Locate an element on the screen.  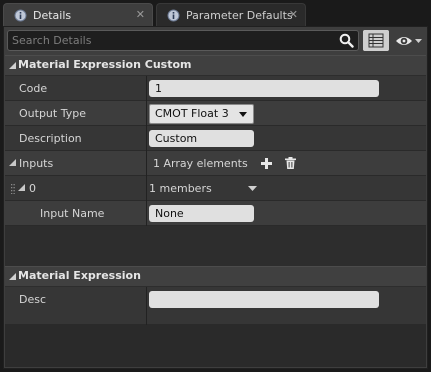
desc-field is located at coordinates (264, 299).